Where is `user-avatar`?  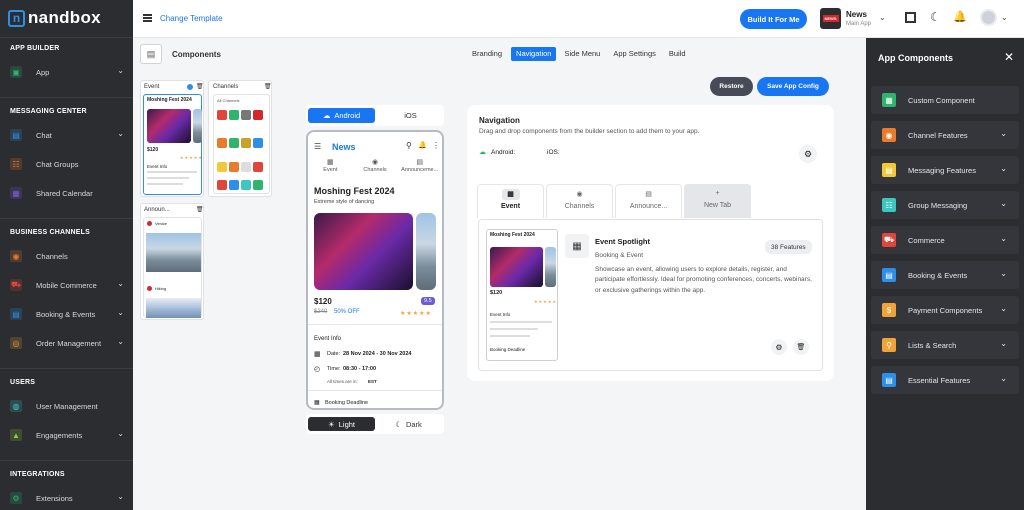
user-avatar is located at coordinates (988, 17).